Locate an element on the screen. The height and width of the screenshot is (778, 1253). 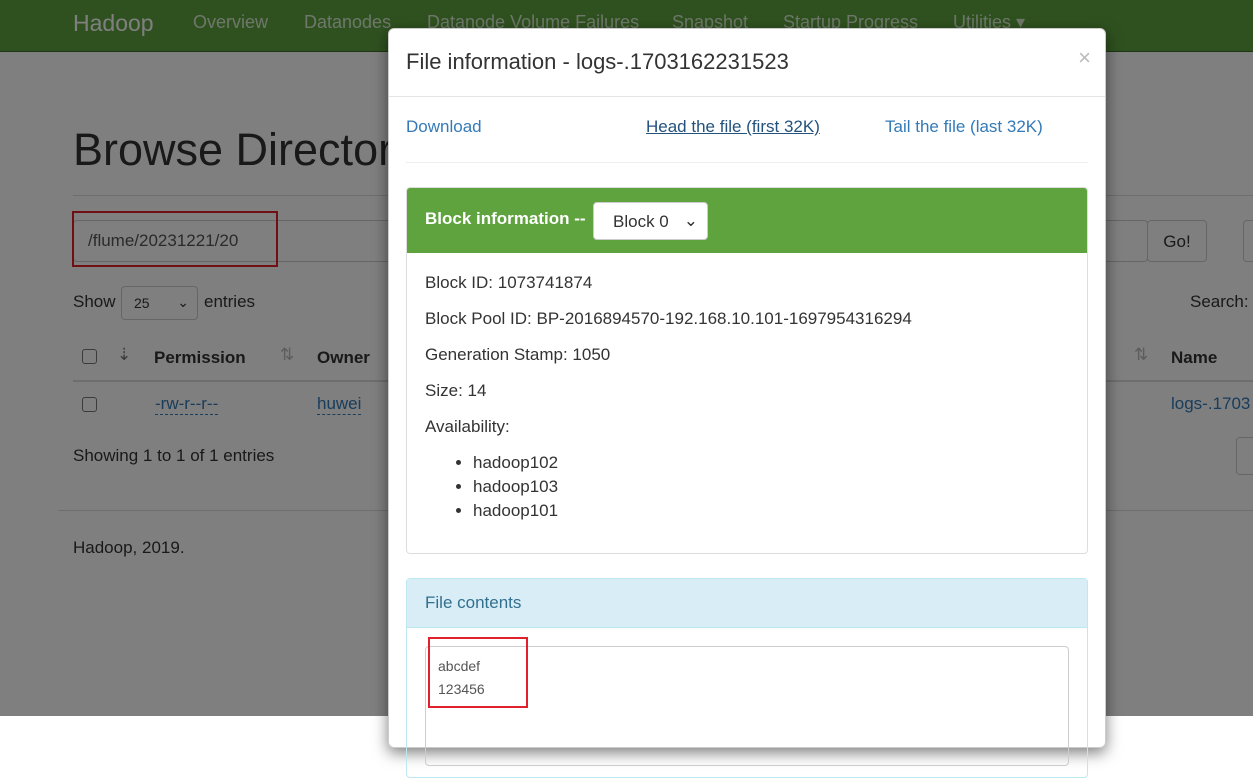
host-item: hadoop101 is located at coordinates (515, 511).